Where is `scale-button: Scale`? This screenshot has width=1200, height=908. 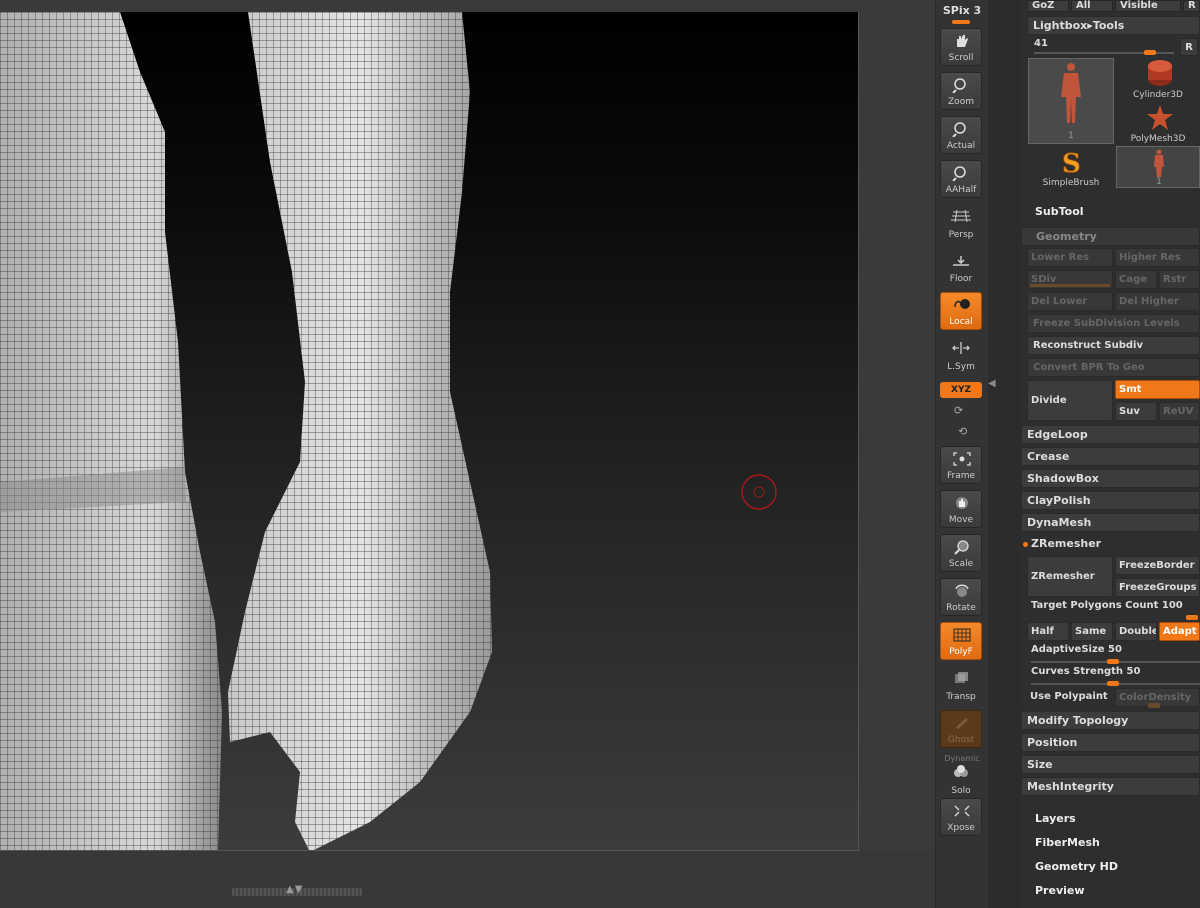
scale-button: Scale is located at coordinates (961, 553).